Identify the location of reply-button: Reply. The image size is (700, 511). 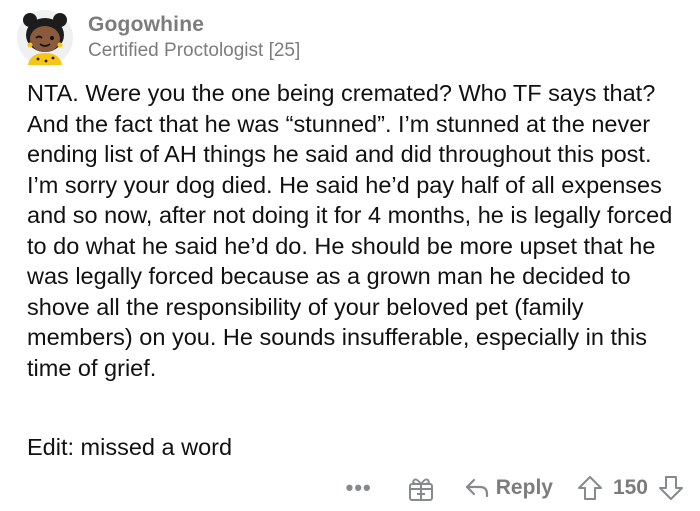
(508, 488).